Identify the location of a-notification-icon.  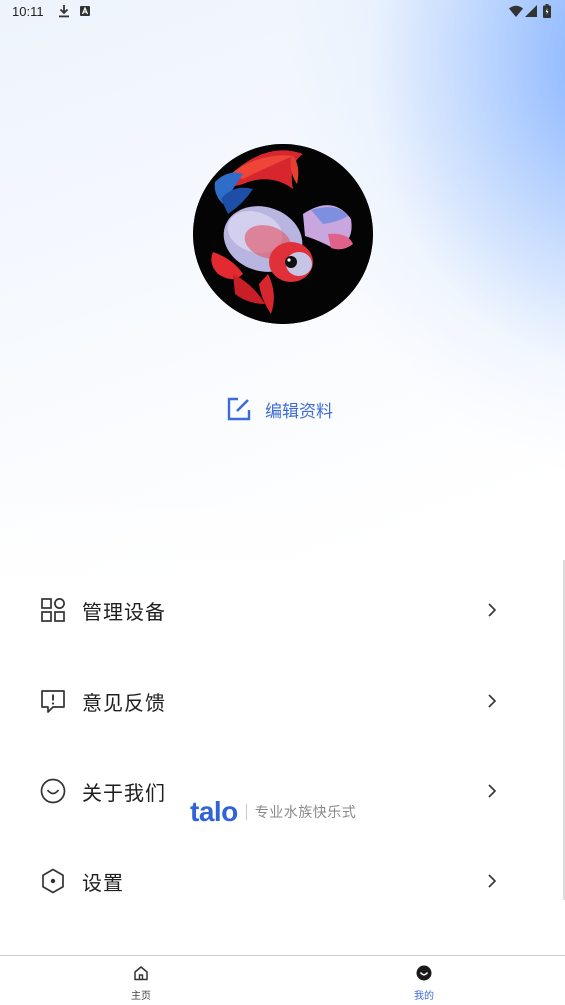
(85, 11).